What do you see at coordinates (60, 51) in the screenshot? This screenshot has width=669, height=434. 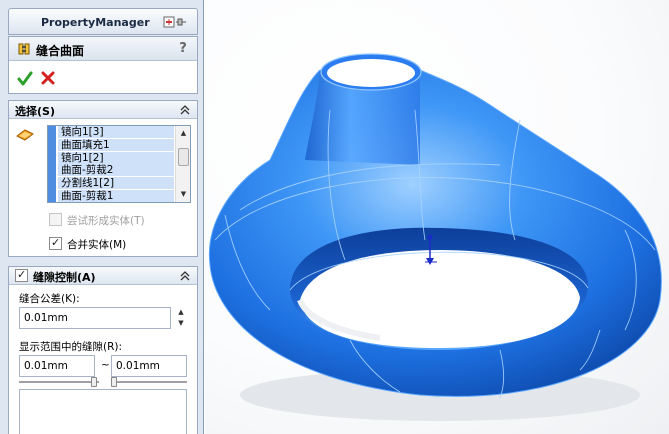 I see `feature-name: 缝合曲面` at bounding box center [60, 51].